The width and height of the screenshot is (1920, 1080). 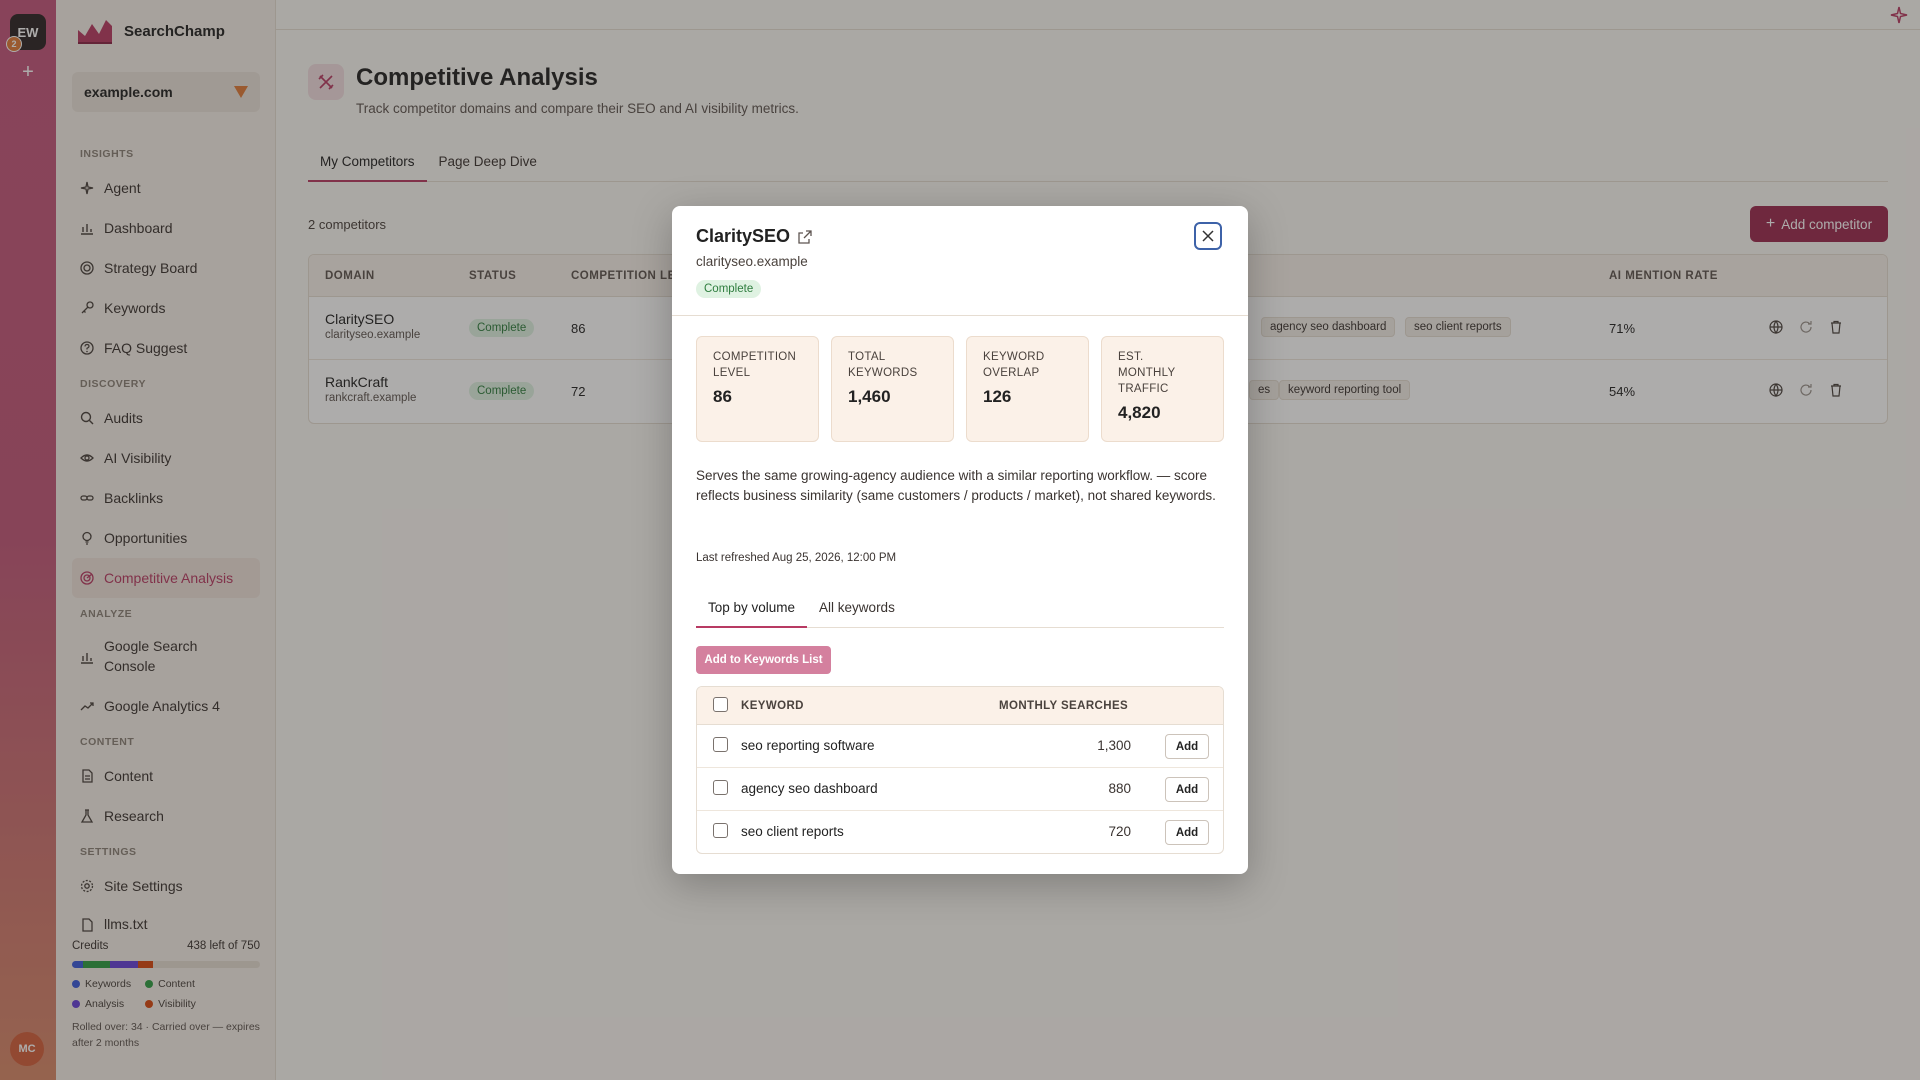 What do you see at coordinates (720, 704) in the screenshot?
I see `select-all-checkbox` at bounding box center [720, 704].